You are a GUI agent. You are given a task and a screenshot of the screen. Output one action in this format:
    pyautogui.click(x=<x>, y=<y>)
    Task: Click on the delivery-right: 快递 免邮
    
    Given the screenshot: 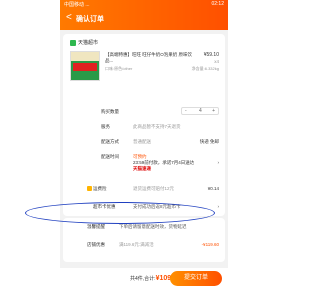 What is the action you would take?
    pyautogui.click(x=209, y=141)
    